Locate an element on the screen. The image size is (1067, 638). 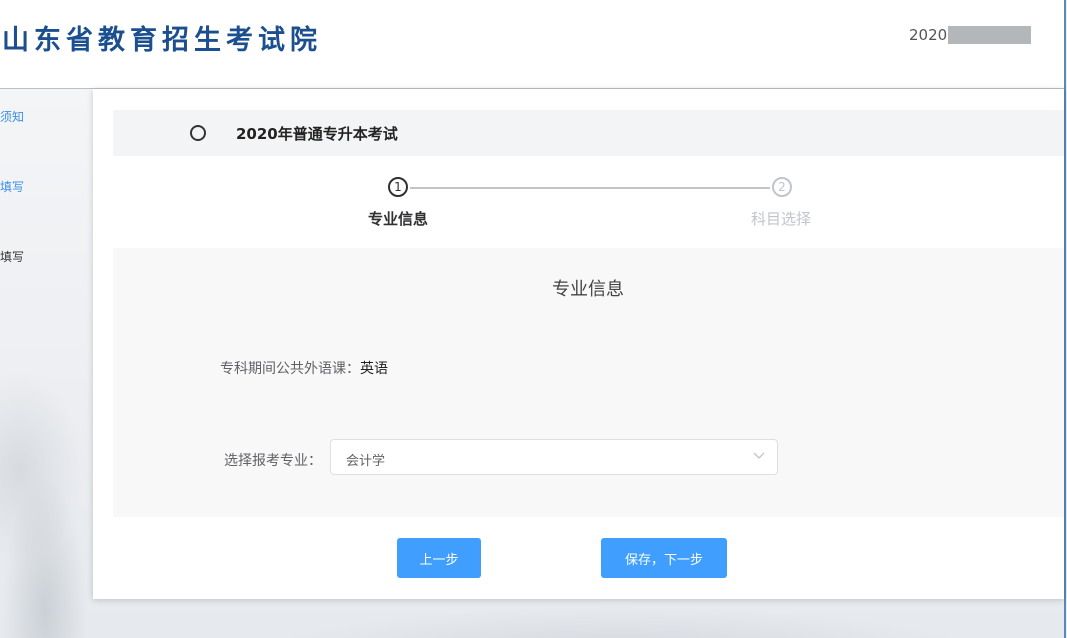
sidebar-item-fill-form: 填写 is located at coordinates (12, 256).